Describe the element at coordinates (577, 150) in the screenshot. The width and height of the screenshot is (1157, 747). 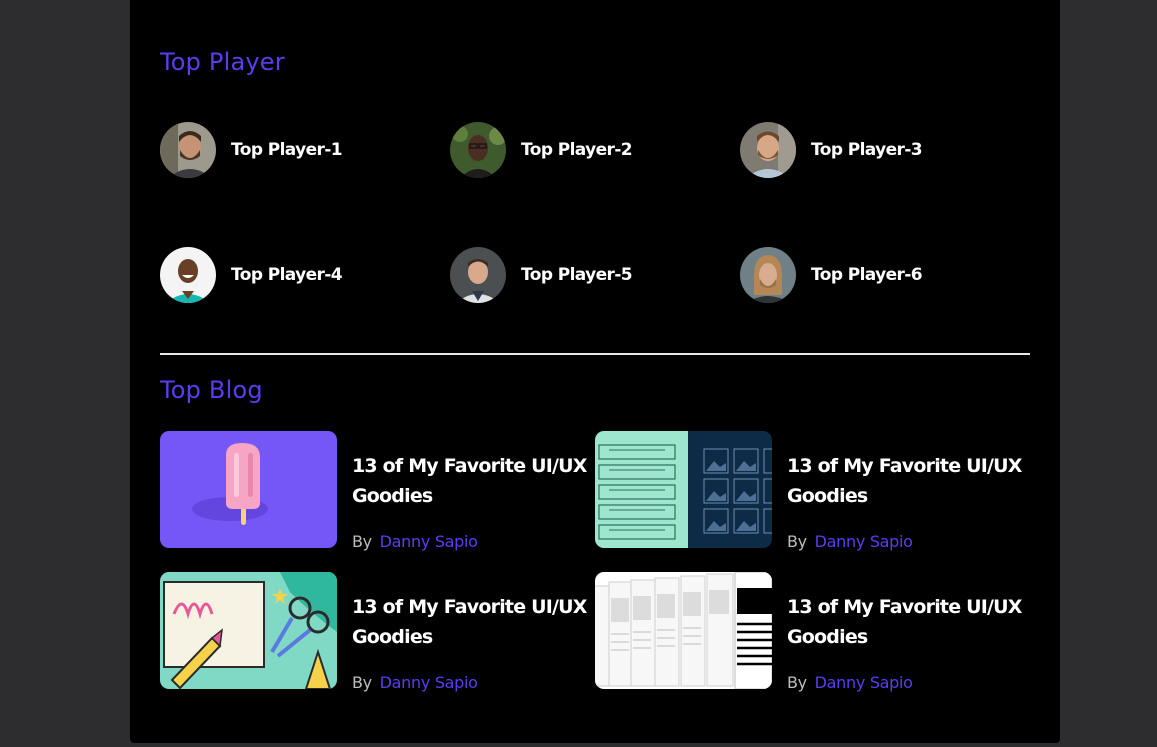
I see `player-name: Top Player-2` at that location.